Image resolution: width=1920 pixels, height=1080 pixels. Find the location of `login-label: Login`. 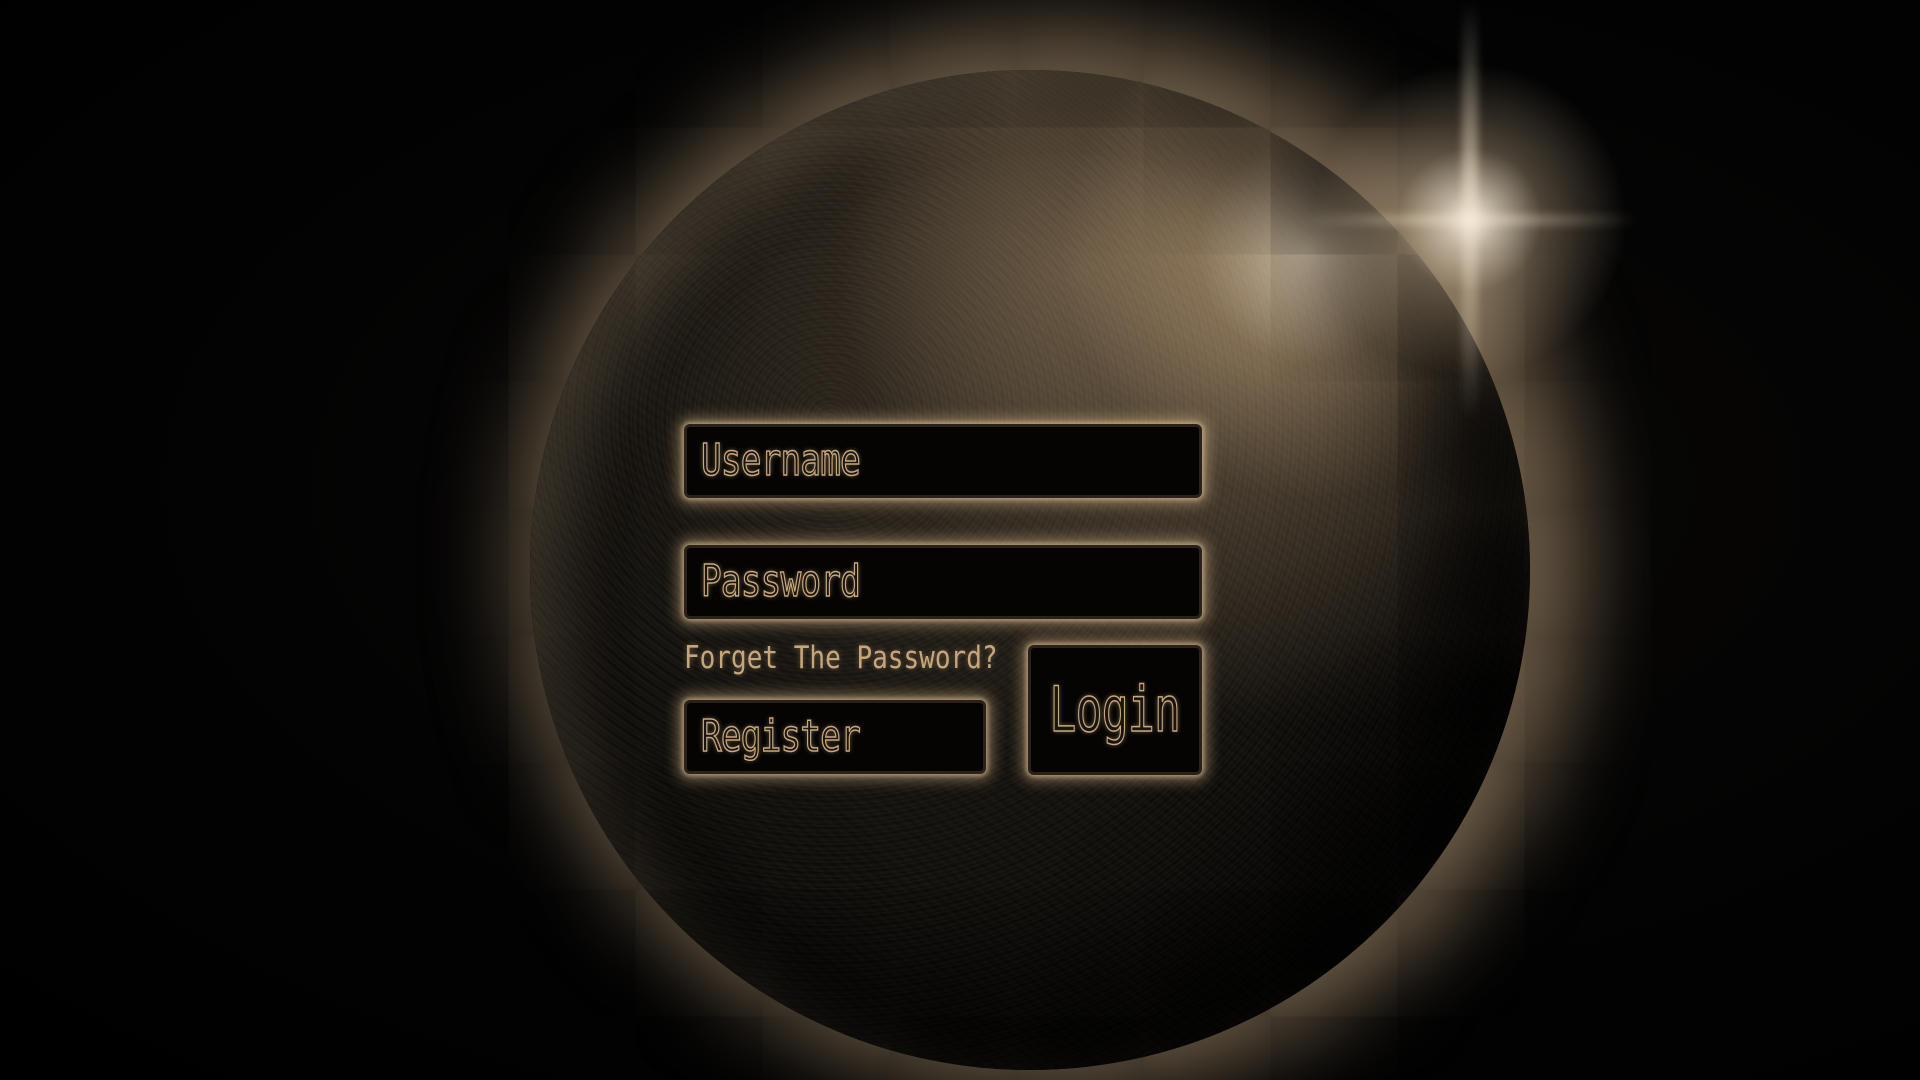

login-label: Login is located at coordinates (1115, 709).